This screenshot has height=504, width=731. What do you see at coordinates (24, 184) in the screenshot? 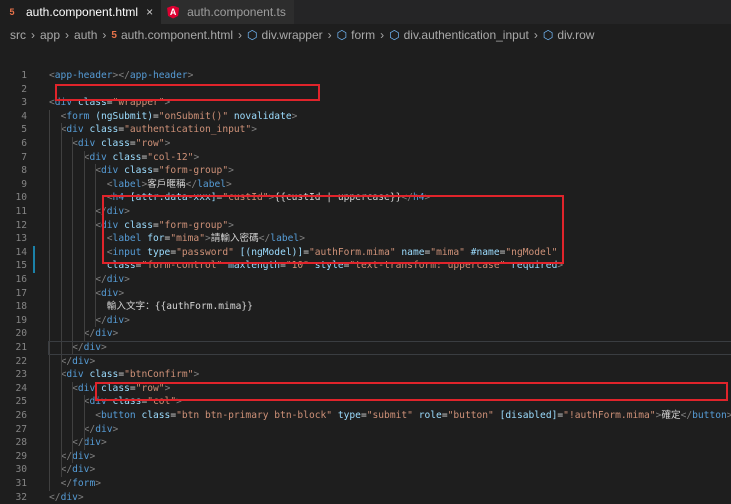
I see `line-number: 9` at bounding box center [24, 184].